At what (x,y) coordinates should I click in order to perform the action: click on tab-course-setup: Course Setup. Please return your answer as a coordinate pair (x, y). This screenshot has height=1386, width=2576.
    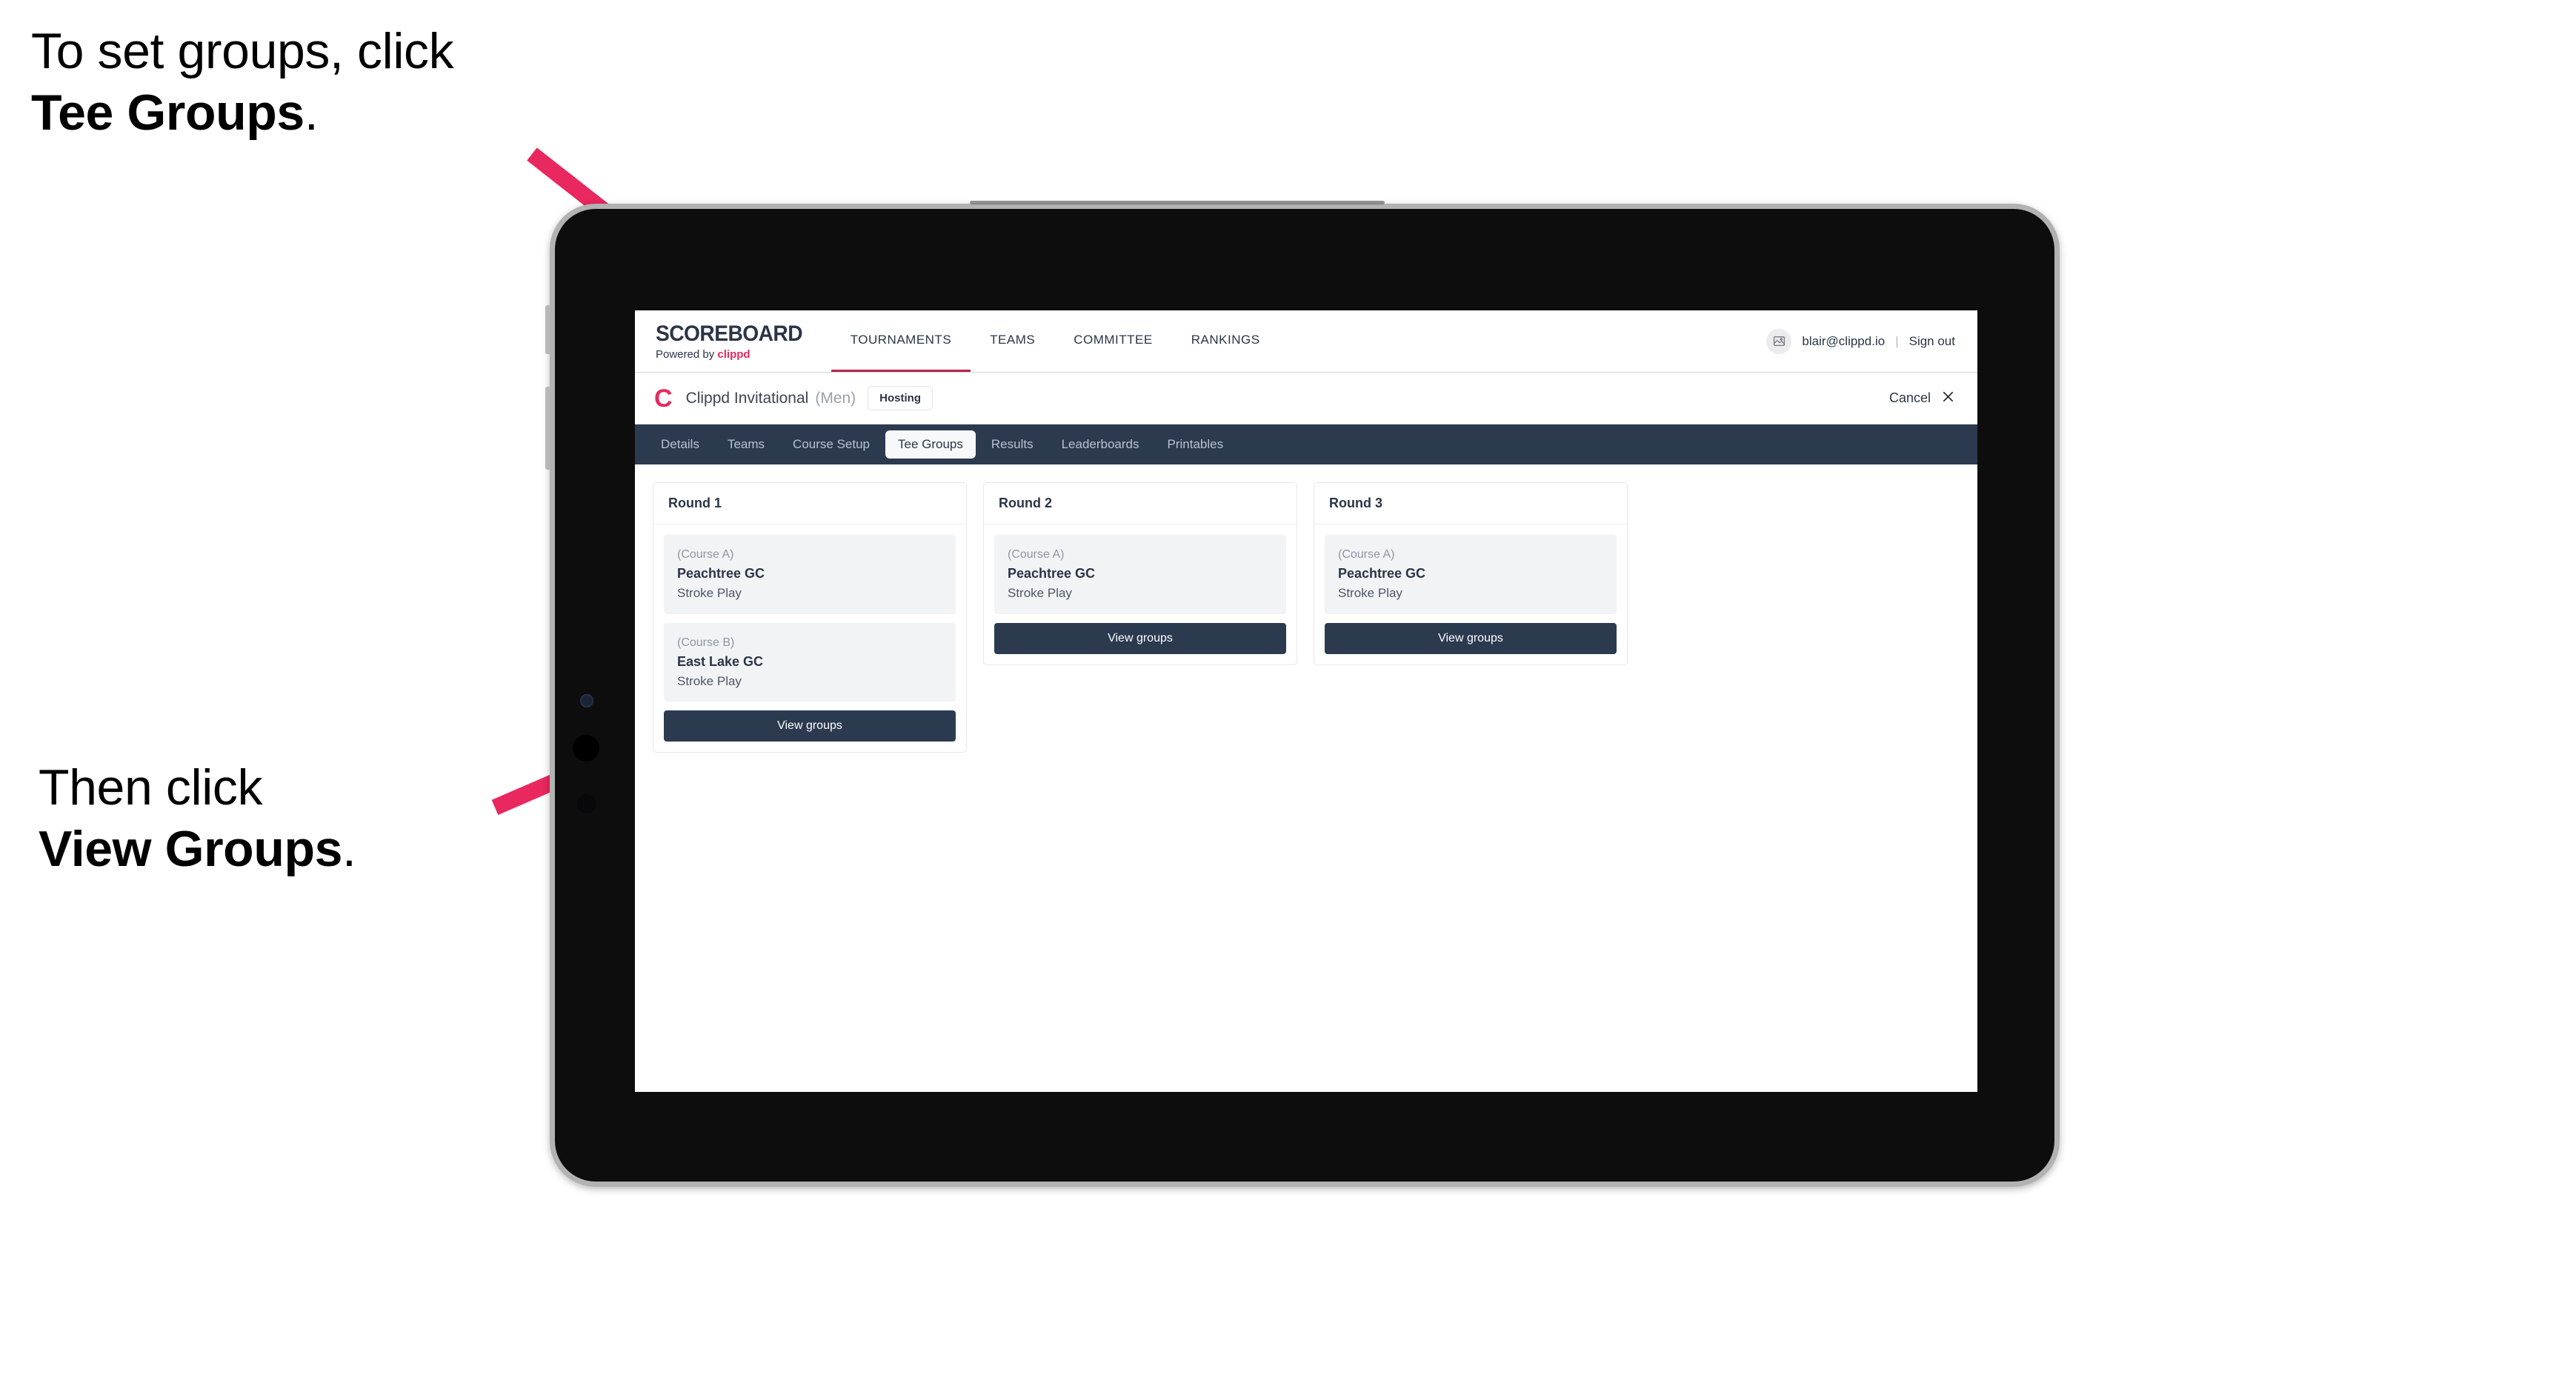
    Looking at the image, I should click on (831, 444).